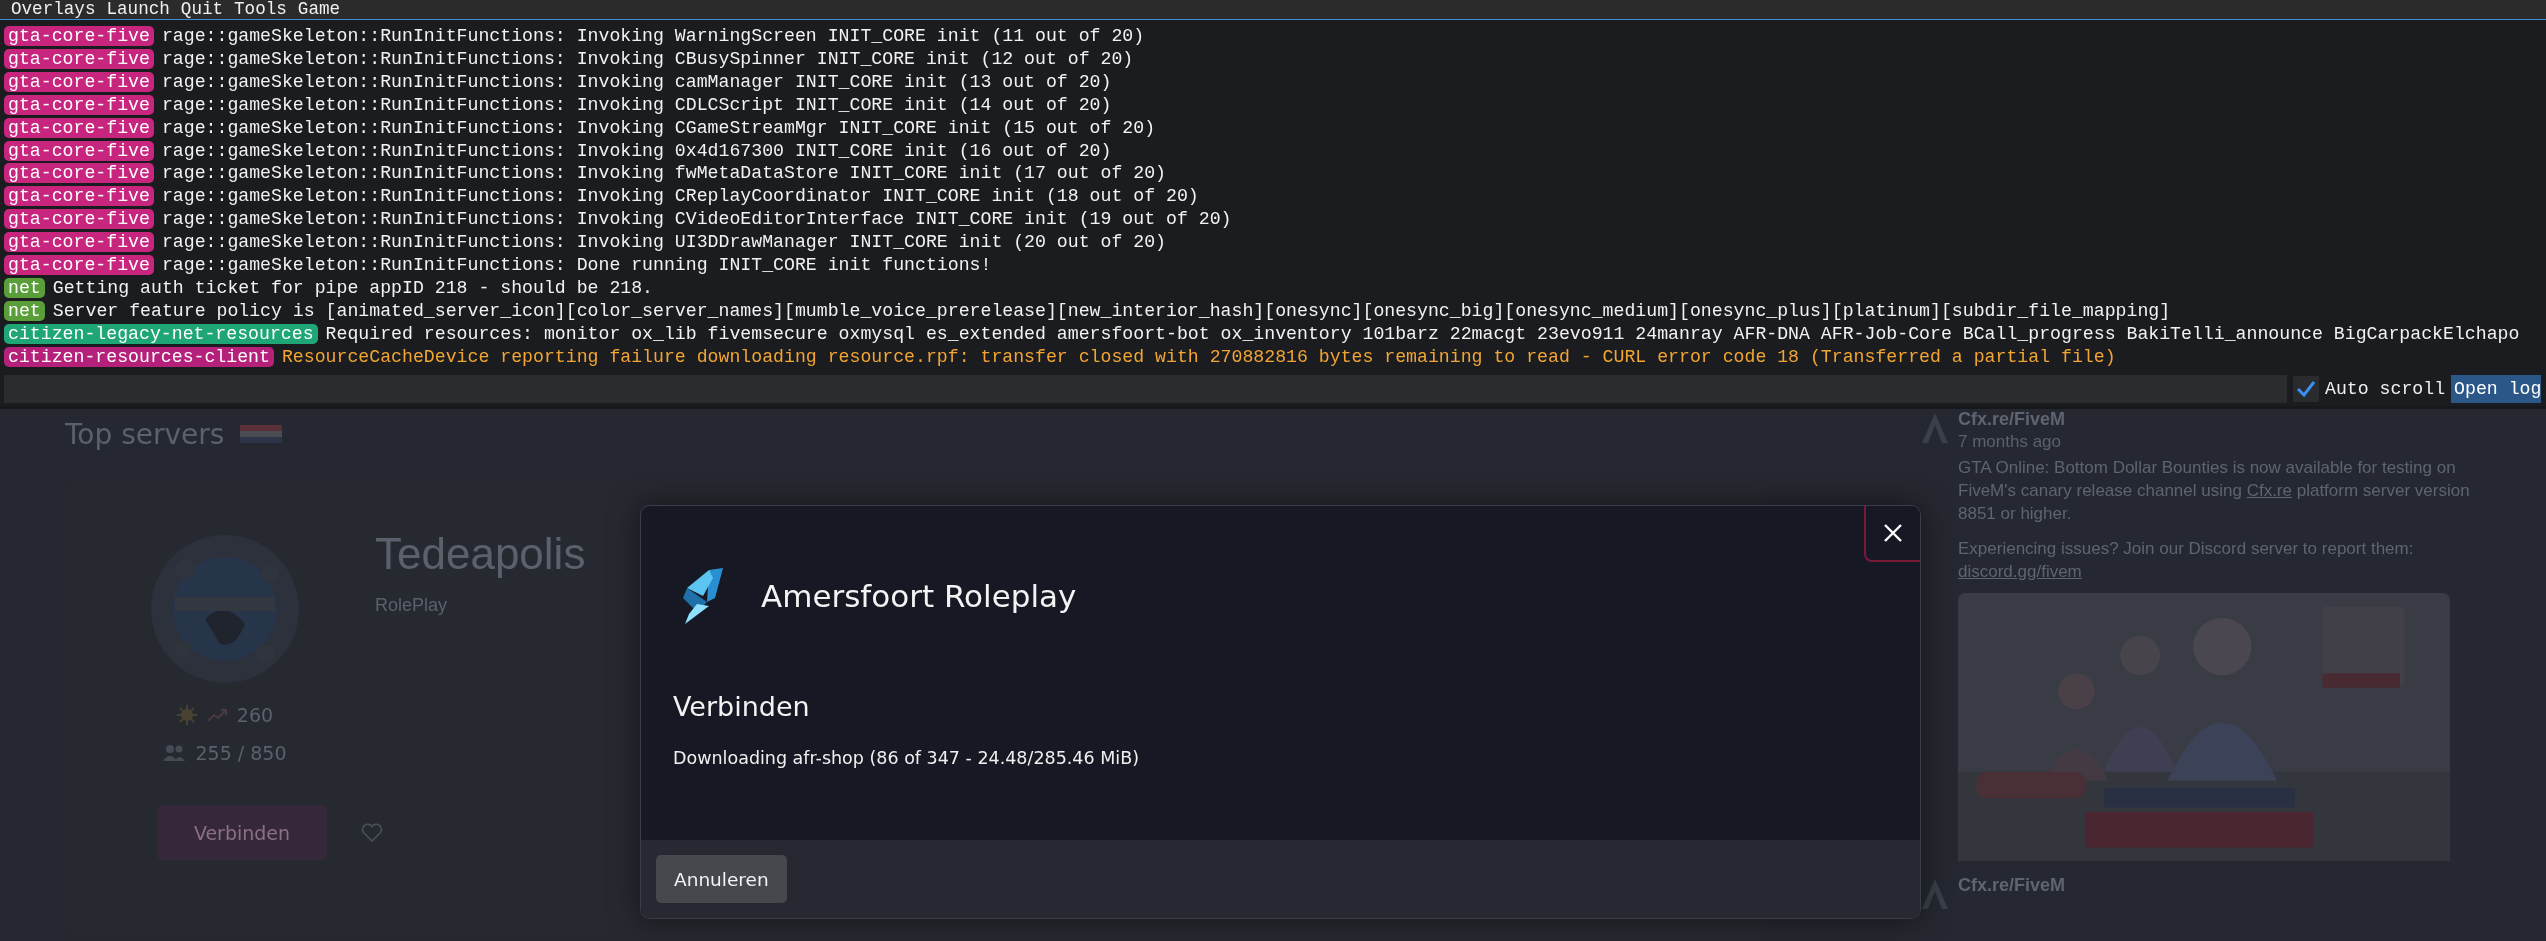  Describe the element at coordinates (261, 434) in the screenshot. I see `flag-icon` at that location.